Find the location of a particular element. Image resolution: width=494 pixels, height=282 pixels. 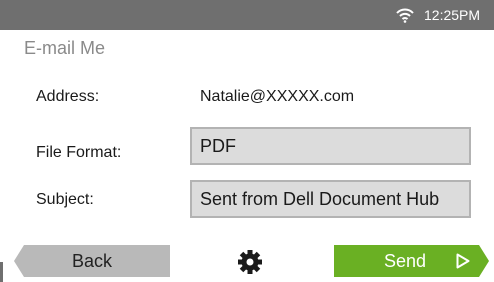

status-bar: 12:25PM is located at coordinates (247, 15).